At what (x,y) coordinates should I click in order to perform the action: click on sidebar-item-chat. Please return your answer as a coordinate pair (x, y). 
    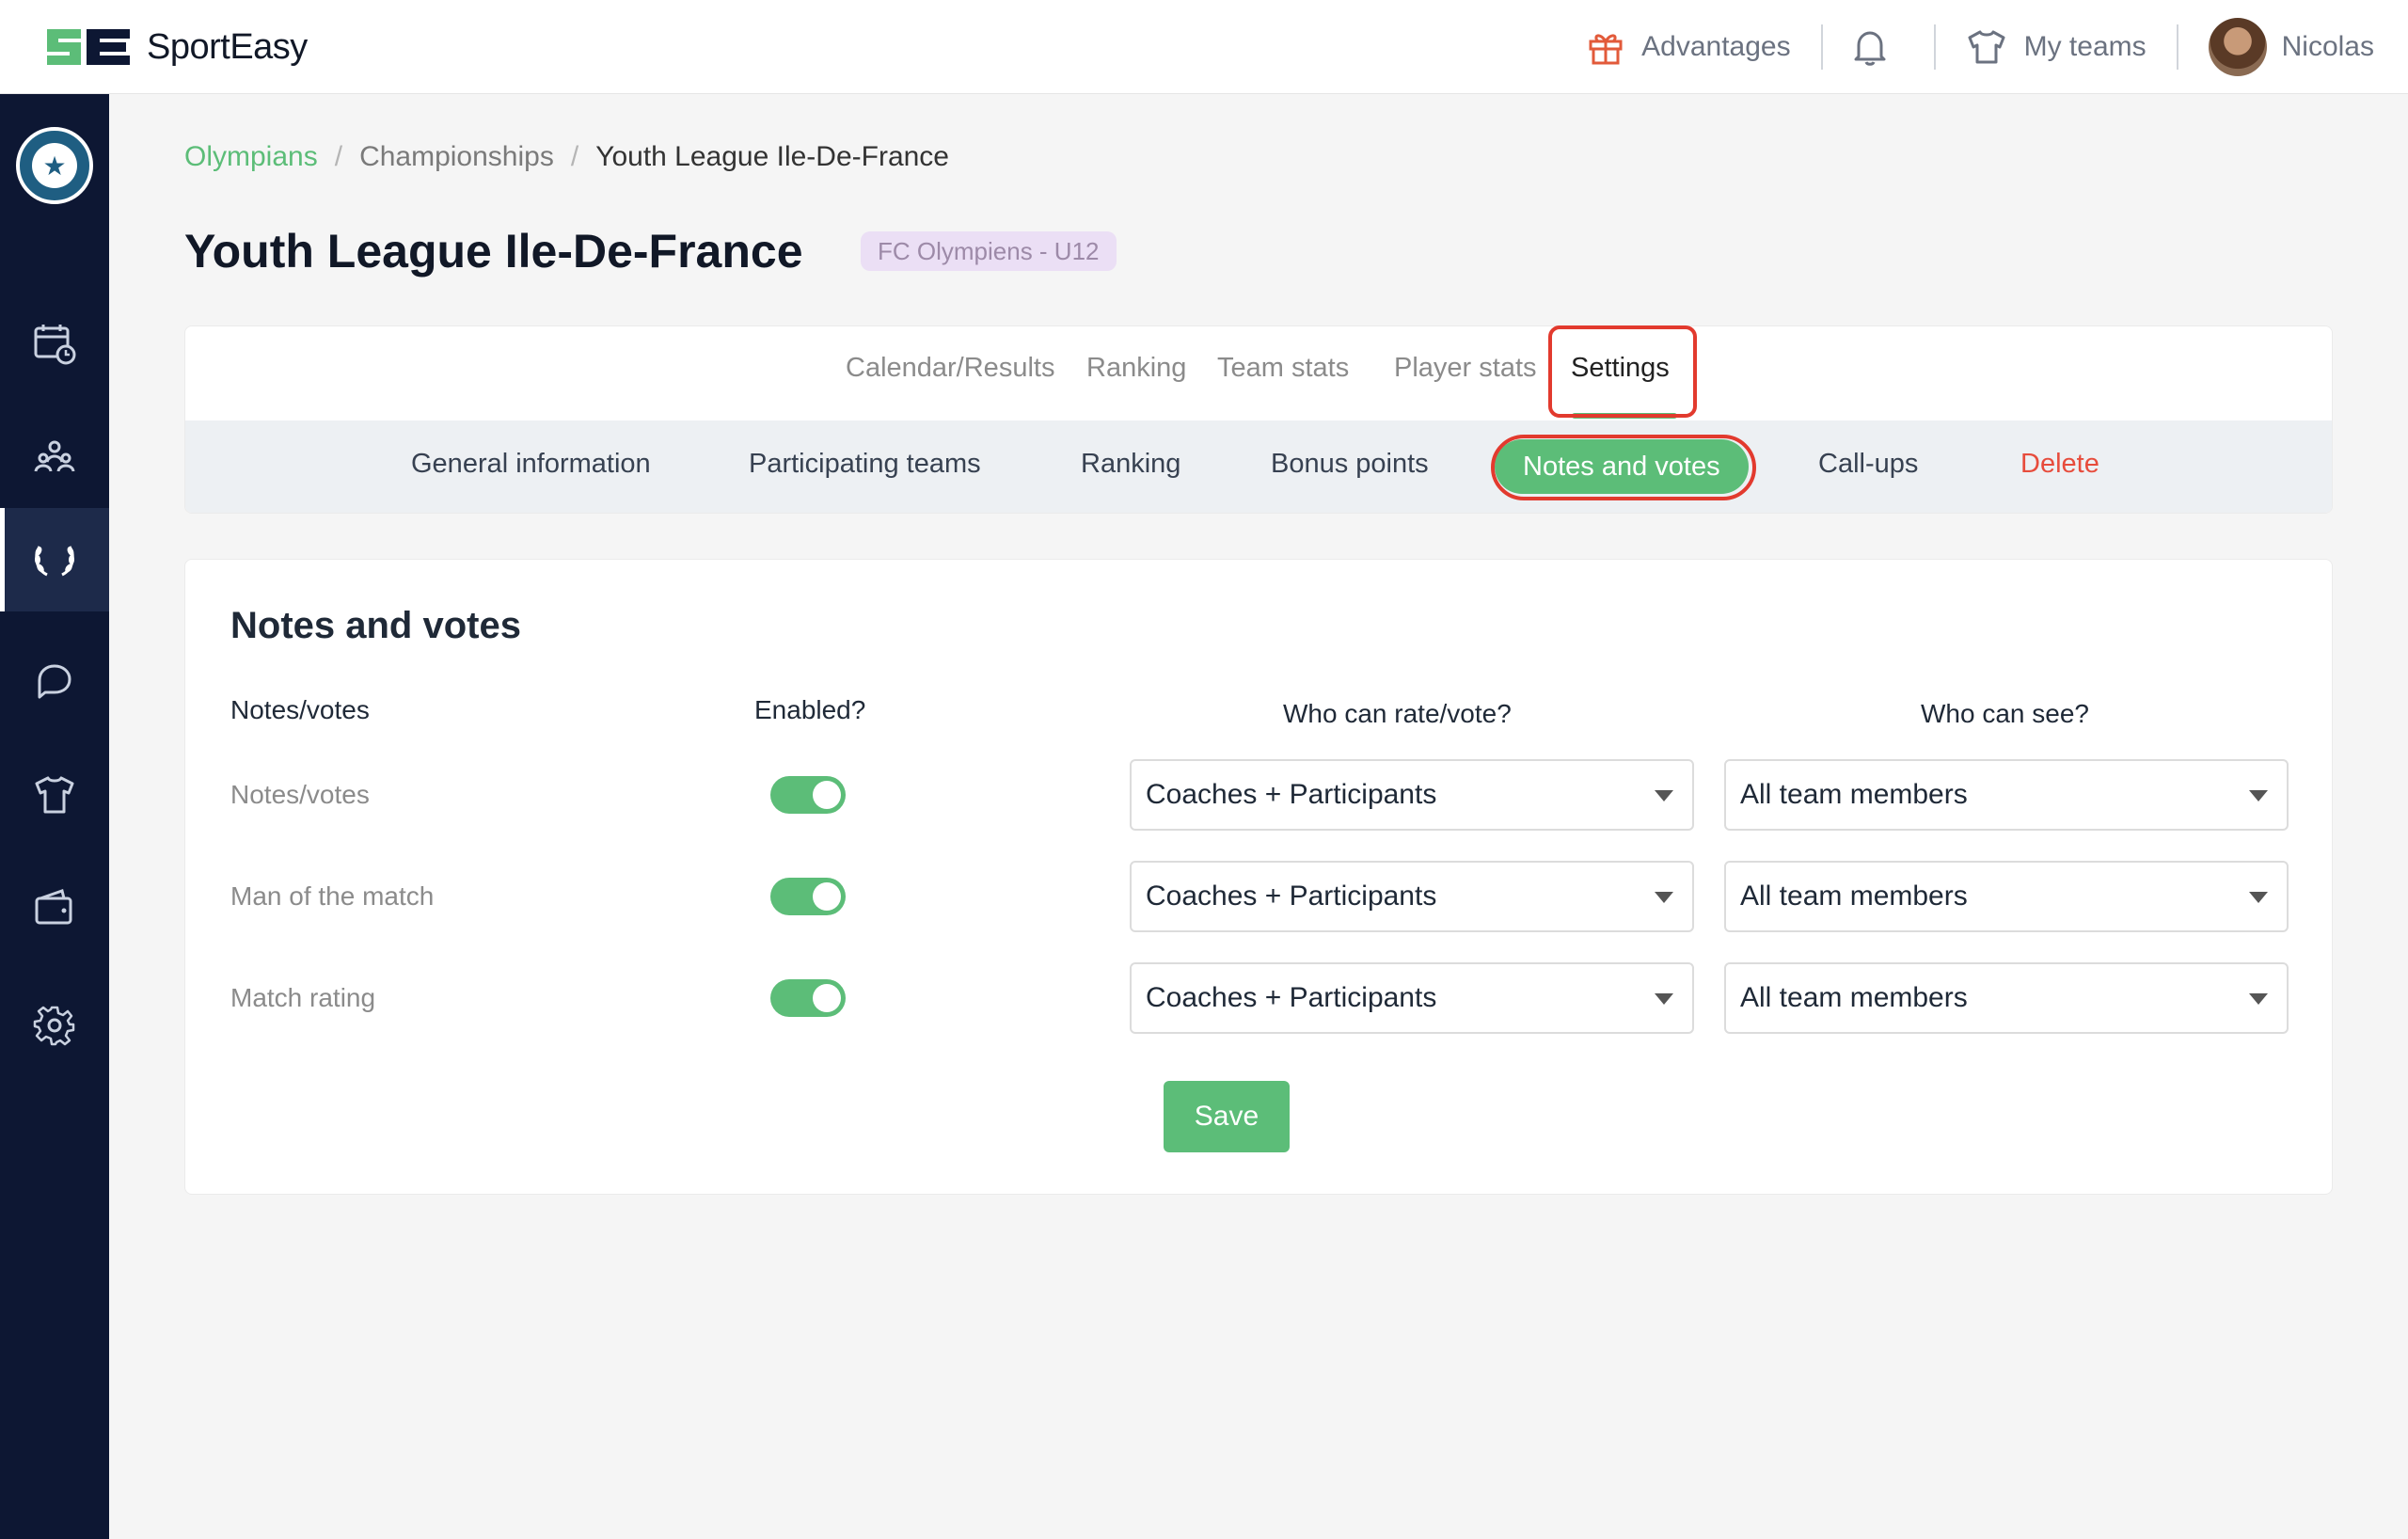
    Looking at the image, I should click on (55, 682).